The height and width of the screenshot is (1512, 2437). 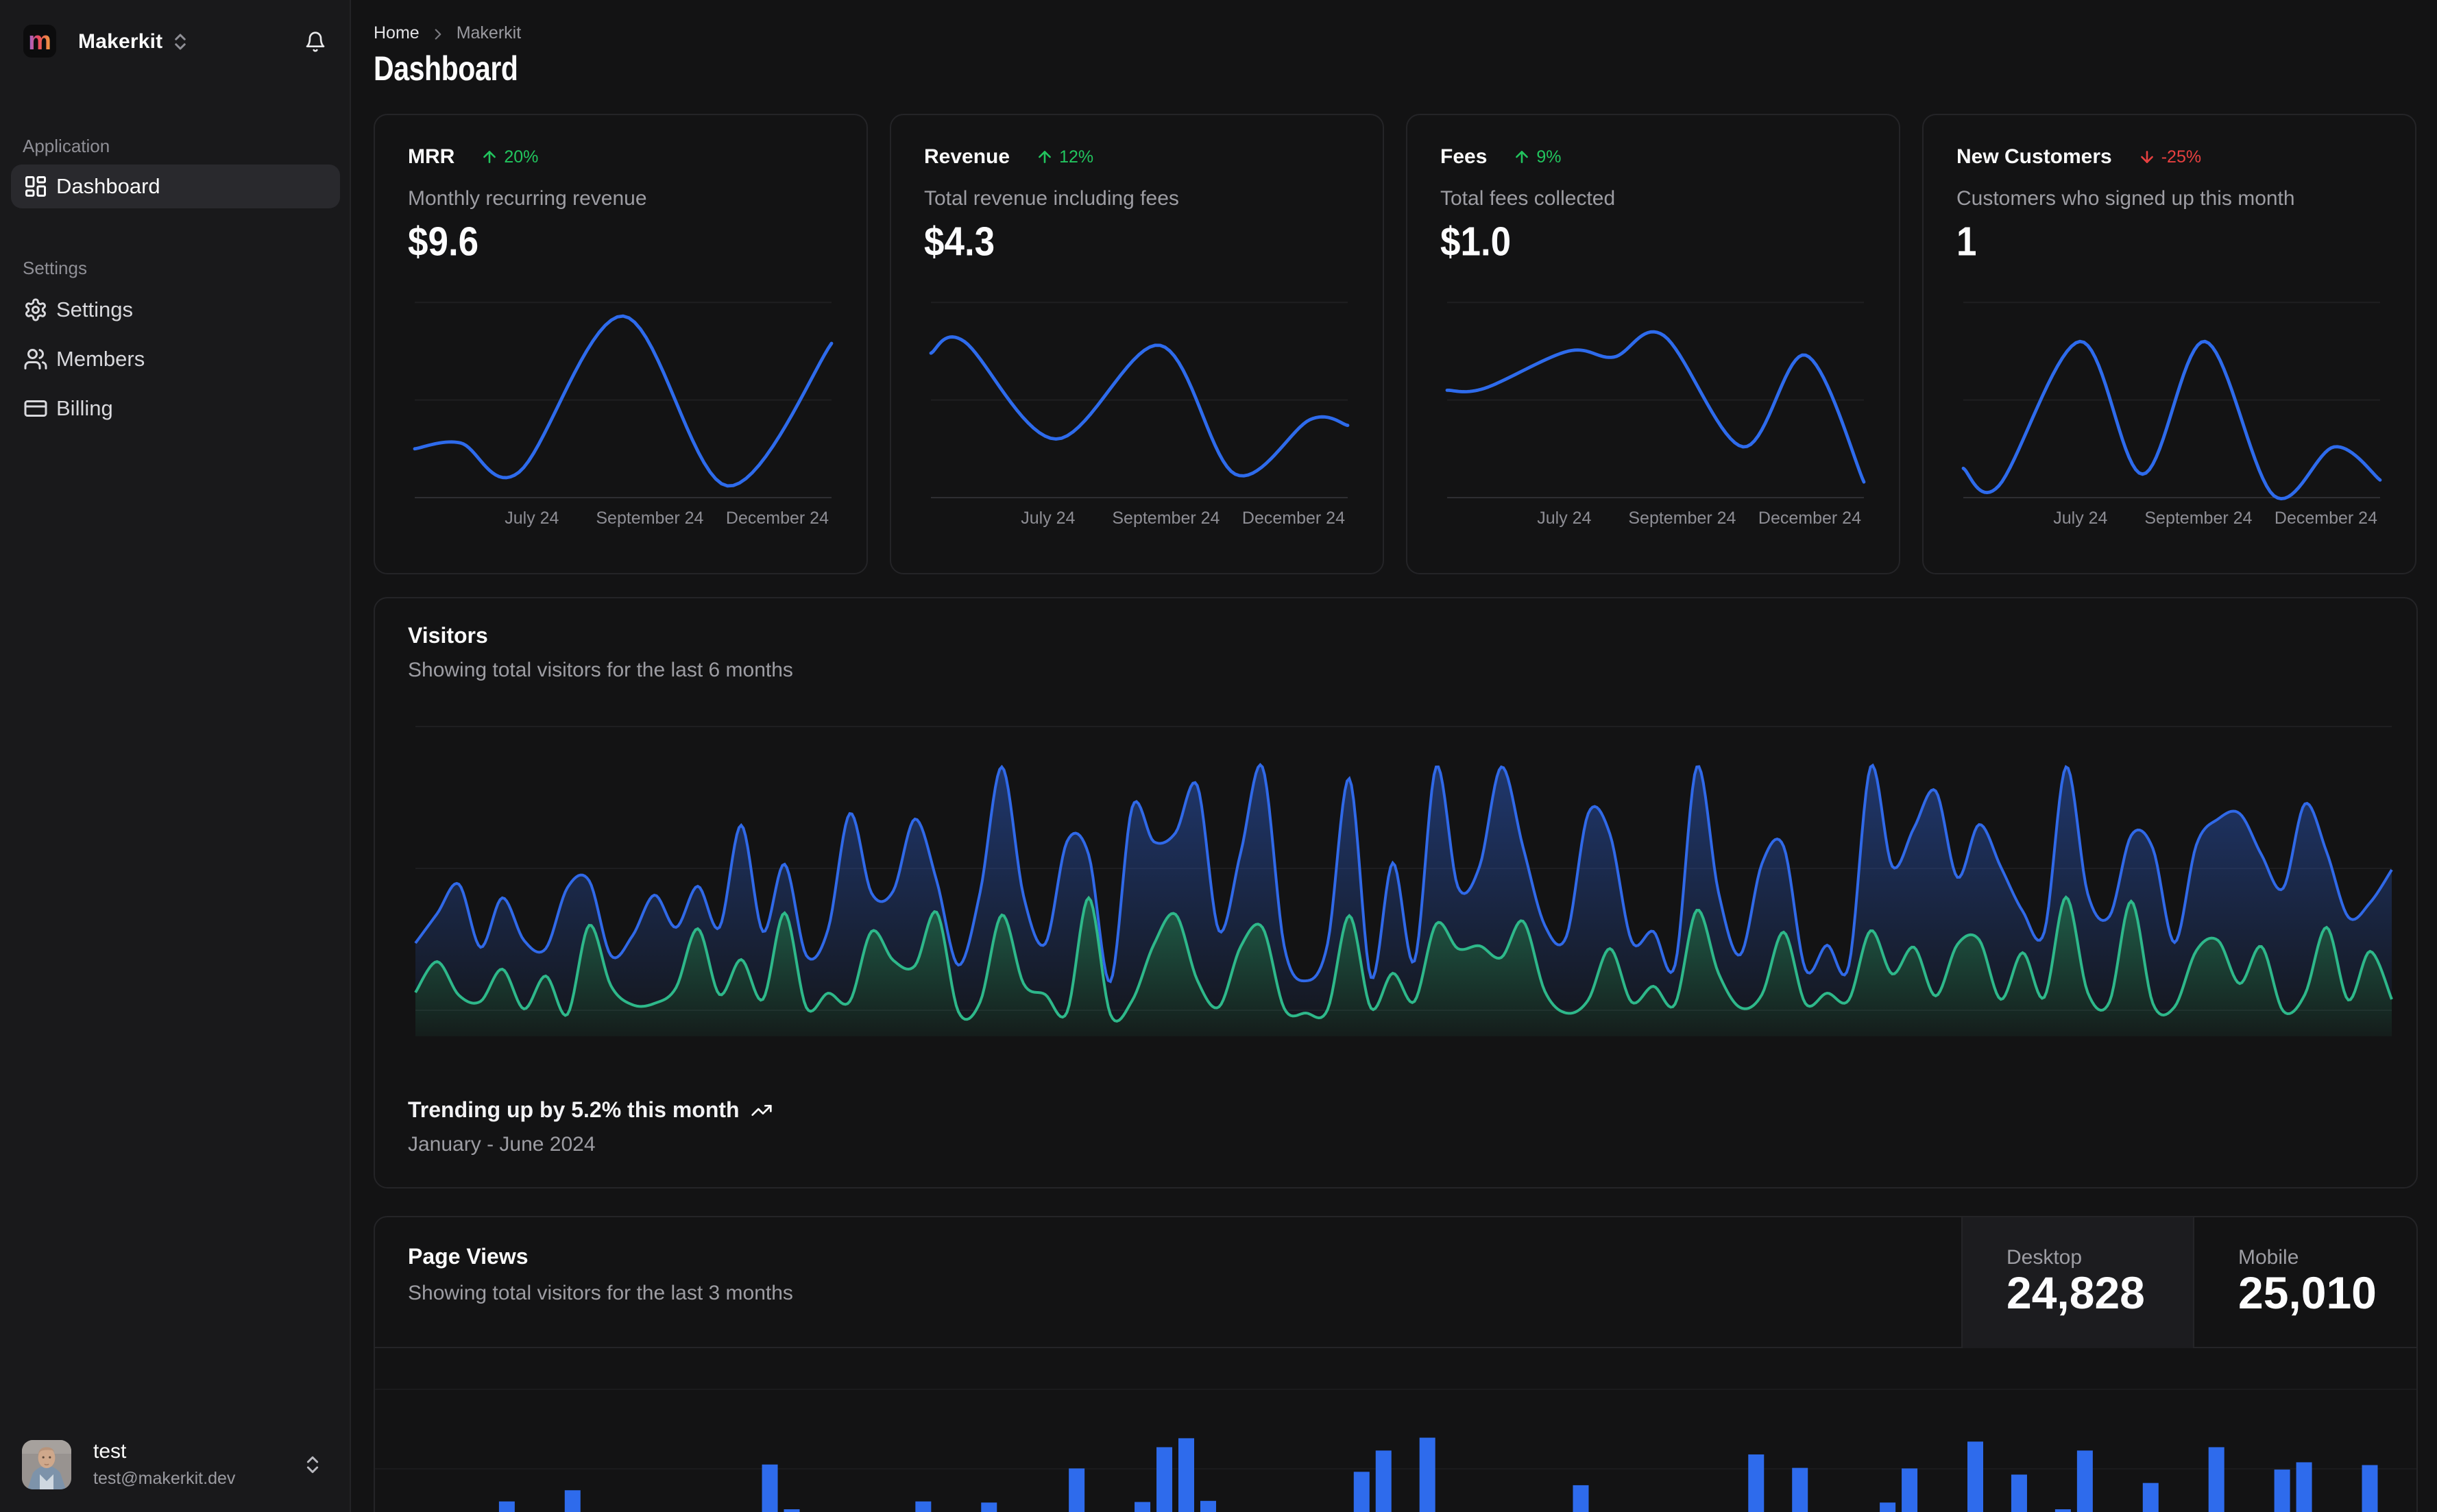 I want to click on user-name: test, so click(x=110, y=1452).